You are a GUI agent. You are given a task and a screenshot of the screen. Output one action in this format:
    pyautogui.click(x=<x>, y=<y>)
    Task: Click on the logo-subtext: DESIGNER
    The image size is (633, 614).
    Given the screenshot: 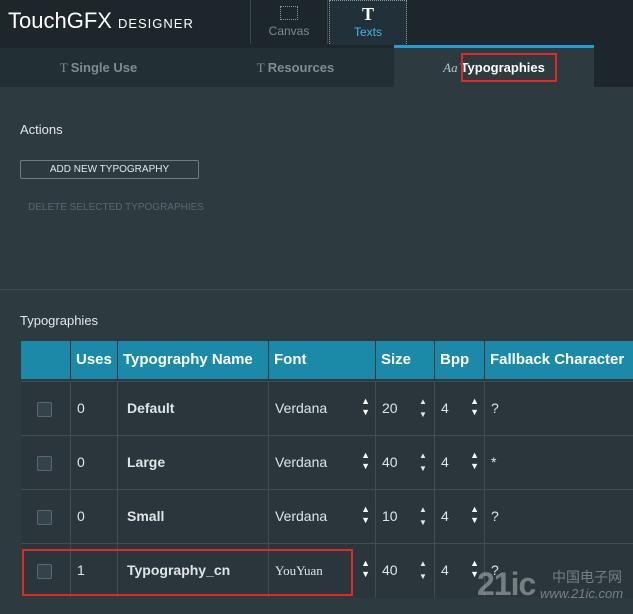 What is the action you would take?
    pyautogui.click(x=155, y=23)
    